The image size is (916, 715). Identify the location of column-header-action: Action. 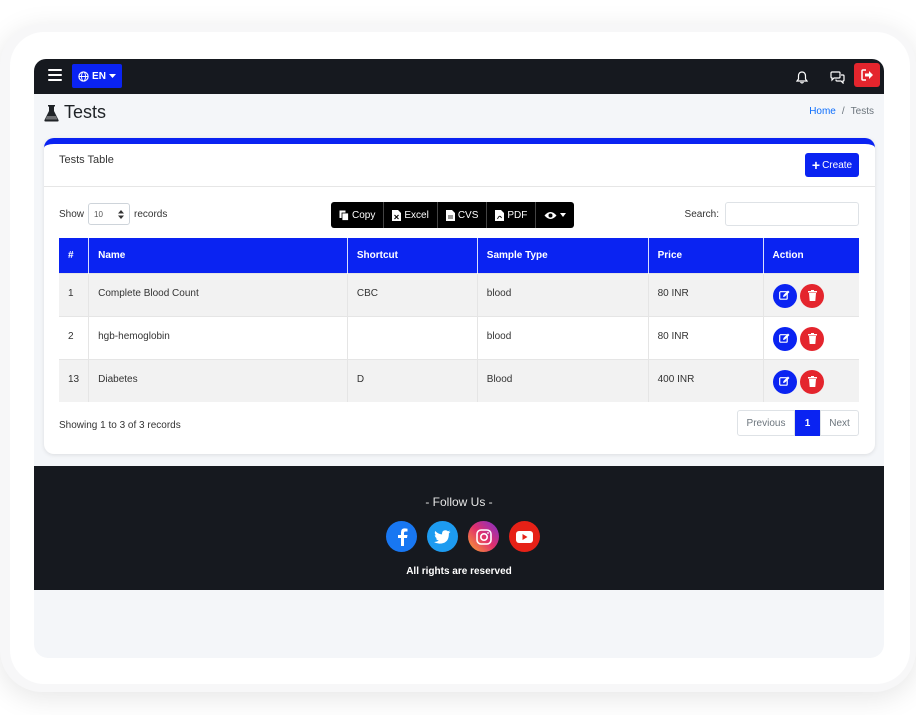
(811, 255).